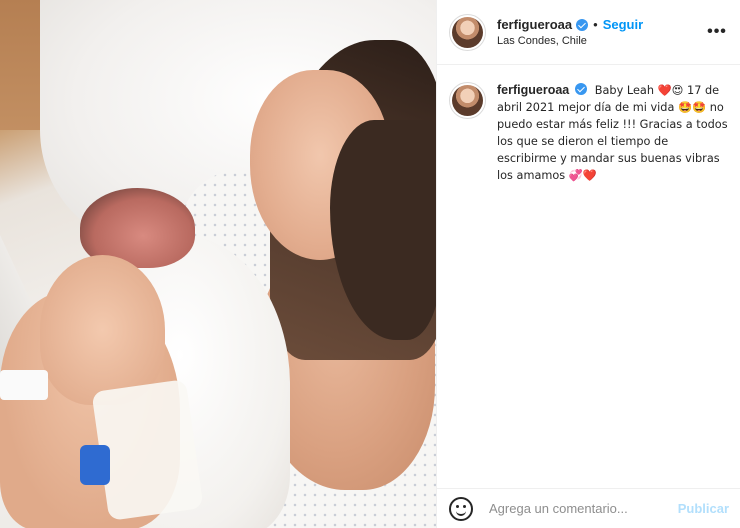  What do you see at coordinates (24, 385) in the screenshot?
I see `hospital-wristband` at bounding box center [24, 385].